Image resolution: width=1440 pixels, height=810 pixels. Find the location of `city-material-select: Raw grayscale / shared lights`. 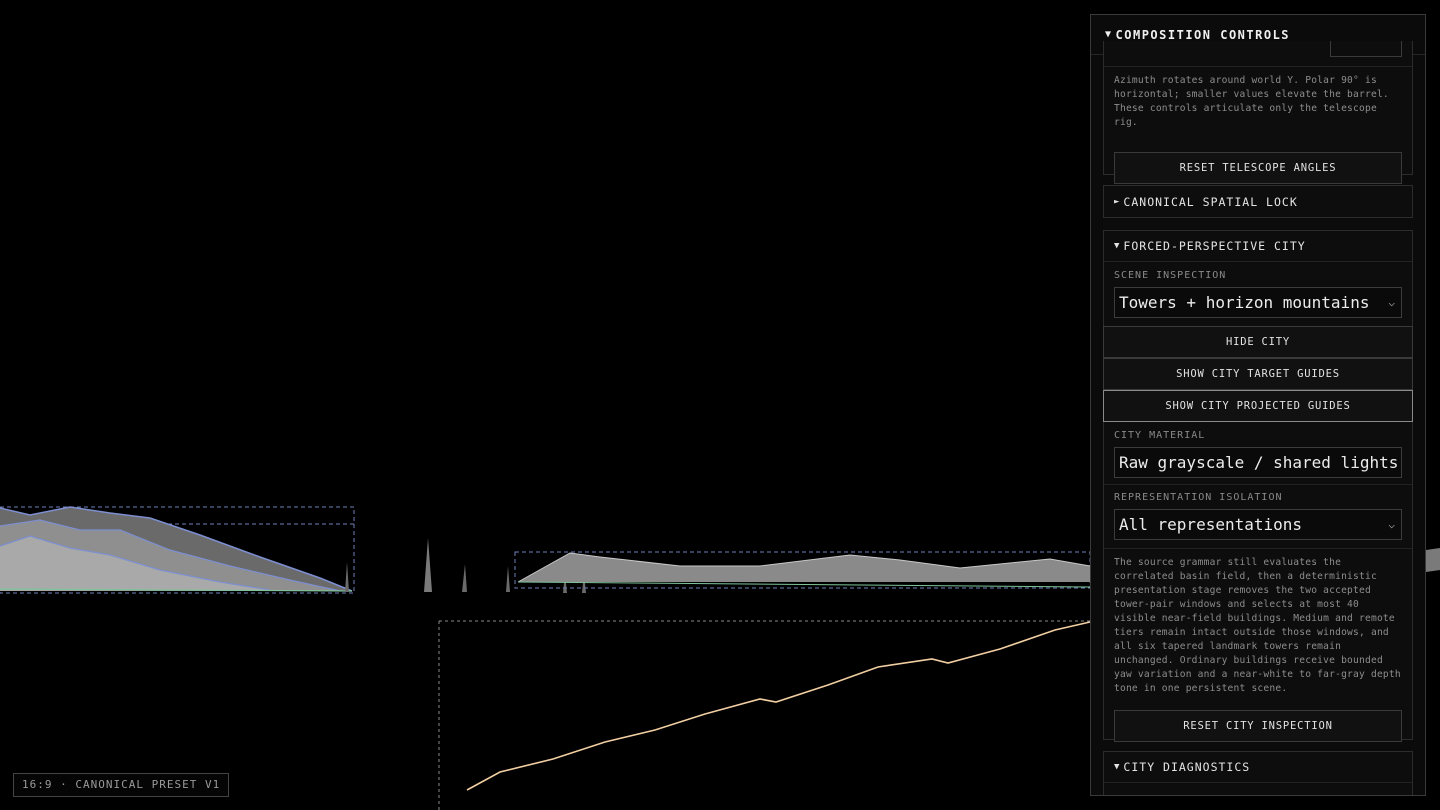

city-material-select: Raw grayscale / shared lights is located at coordinates (1258, 462).